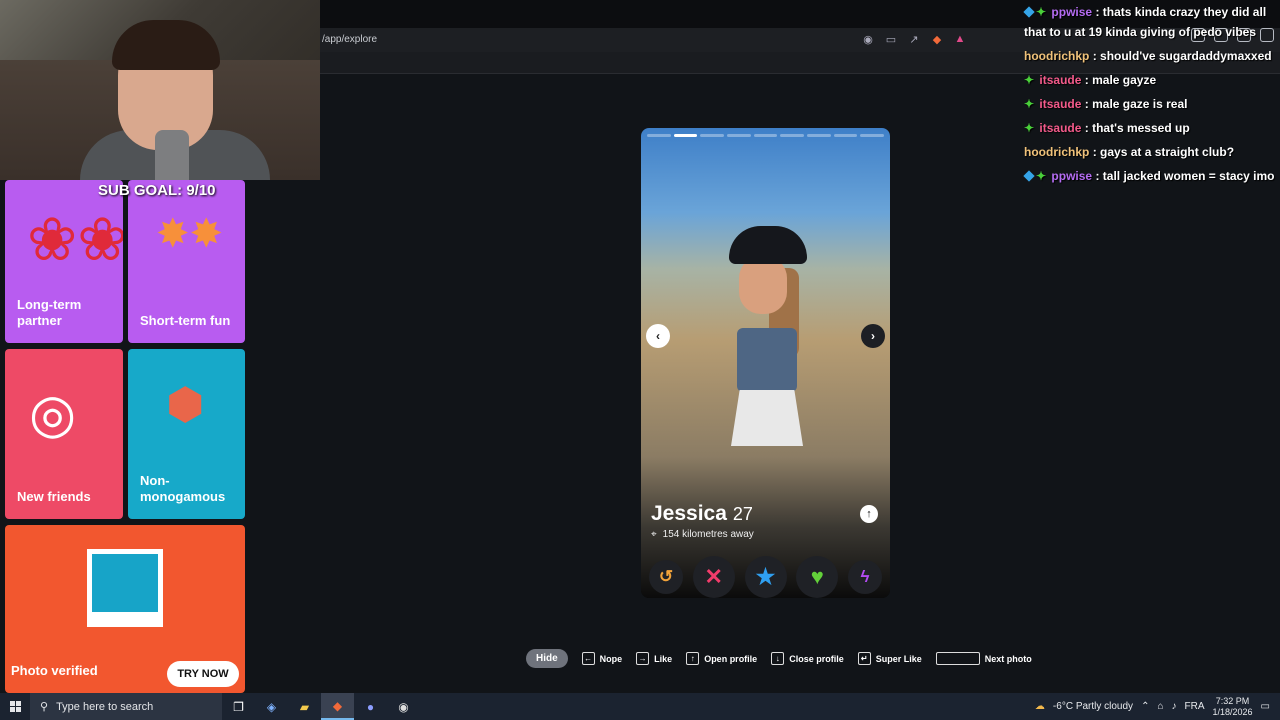 This screenshot has height=720, width=1280. I want to click on nope-button: ✕, so click(713, 577).